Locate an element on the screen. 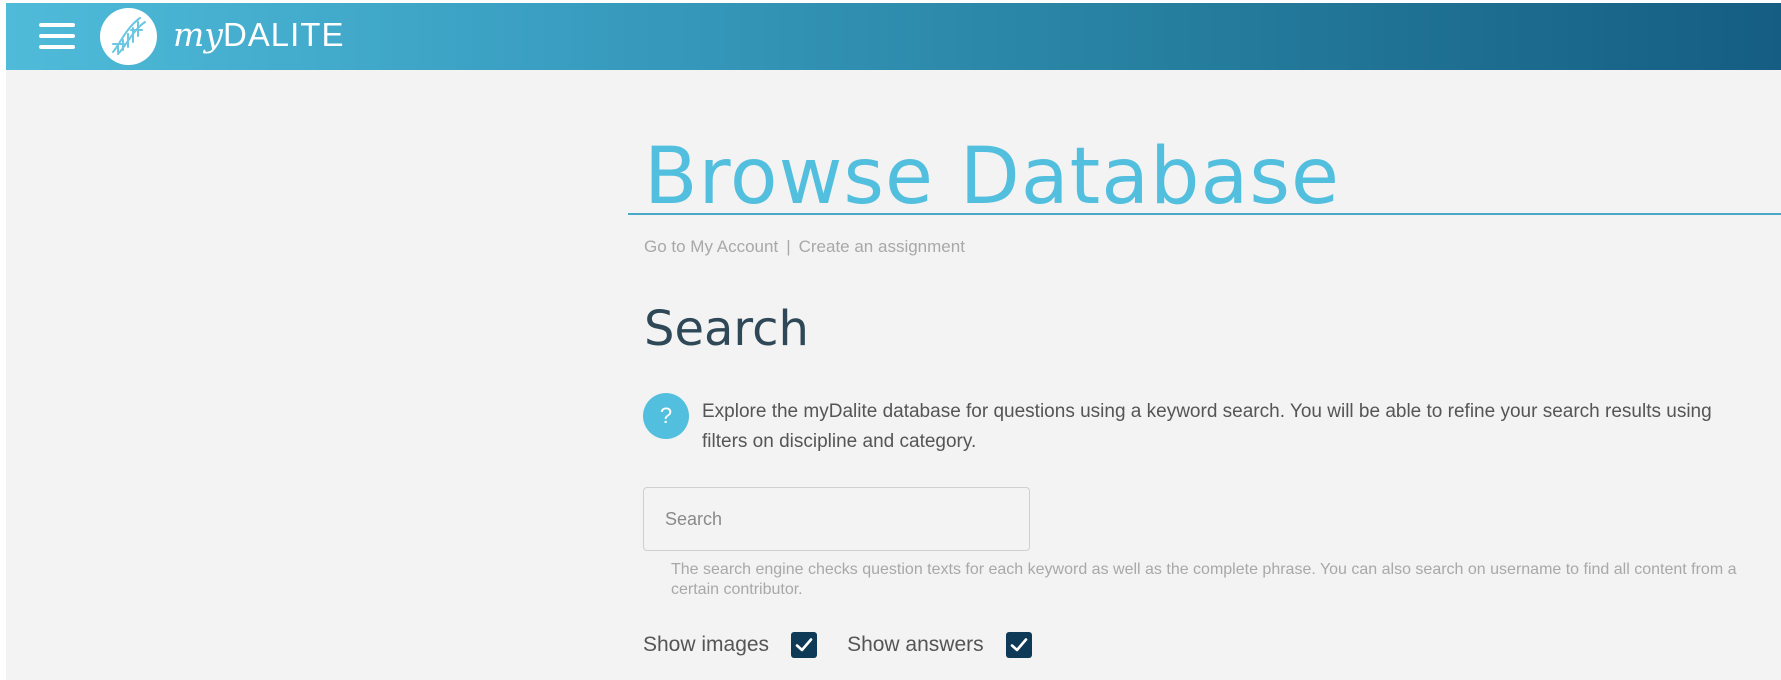 The image size is (1781, 680). breadcrumb: Go to My Account | Create an assignment is located at coordinates (804, 247).